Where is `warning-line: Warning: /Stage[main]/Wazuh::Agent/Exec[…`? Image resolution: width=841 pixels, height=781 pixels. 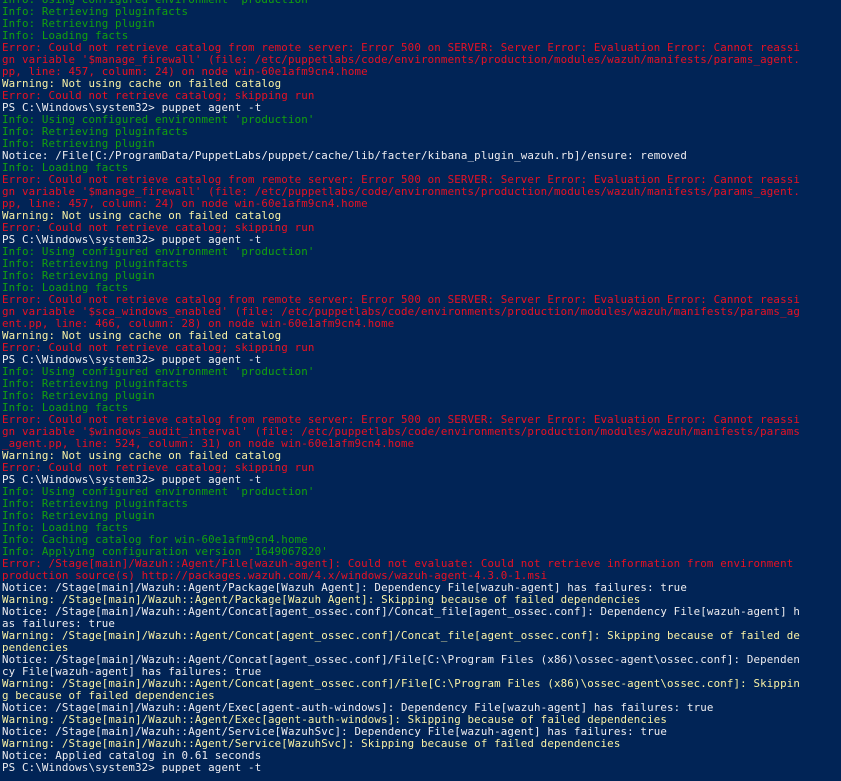
warning-line: Warning: /Stage[main]/Wazuh::Agent/Exec[… is located at coordinates (335, 720).